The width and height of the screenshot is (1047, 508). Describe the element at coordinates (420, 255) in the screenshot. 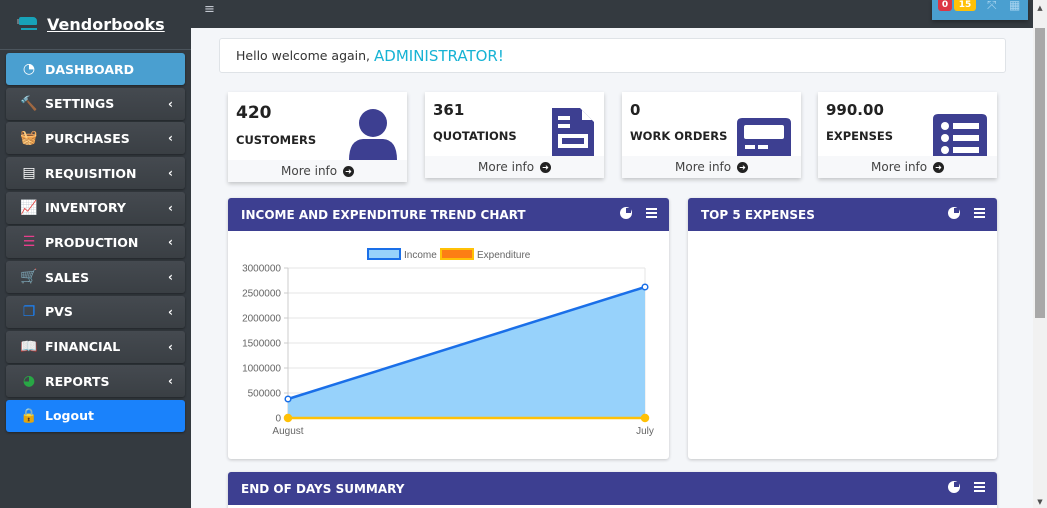

I see `legend-label-income: Income` at that location.